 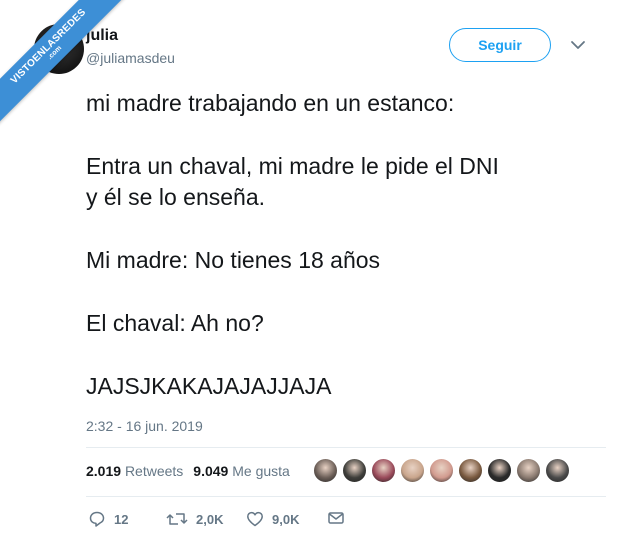 I want to click on reply-action: 12, so click(x=108, y=519).